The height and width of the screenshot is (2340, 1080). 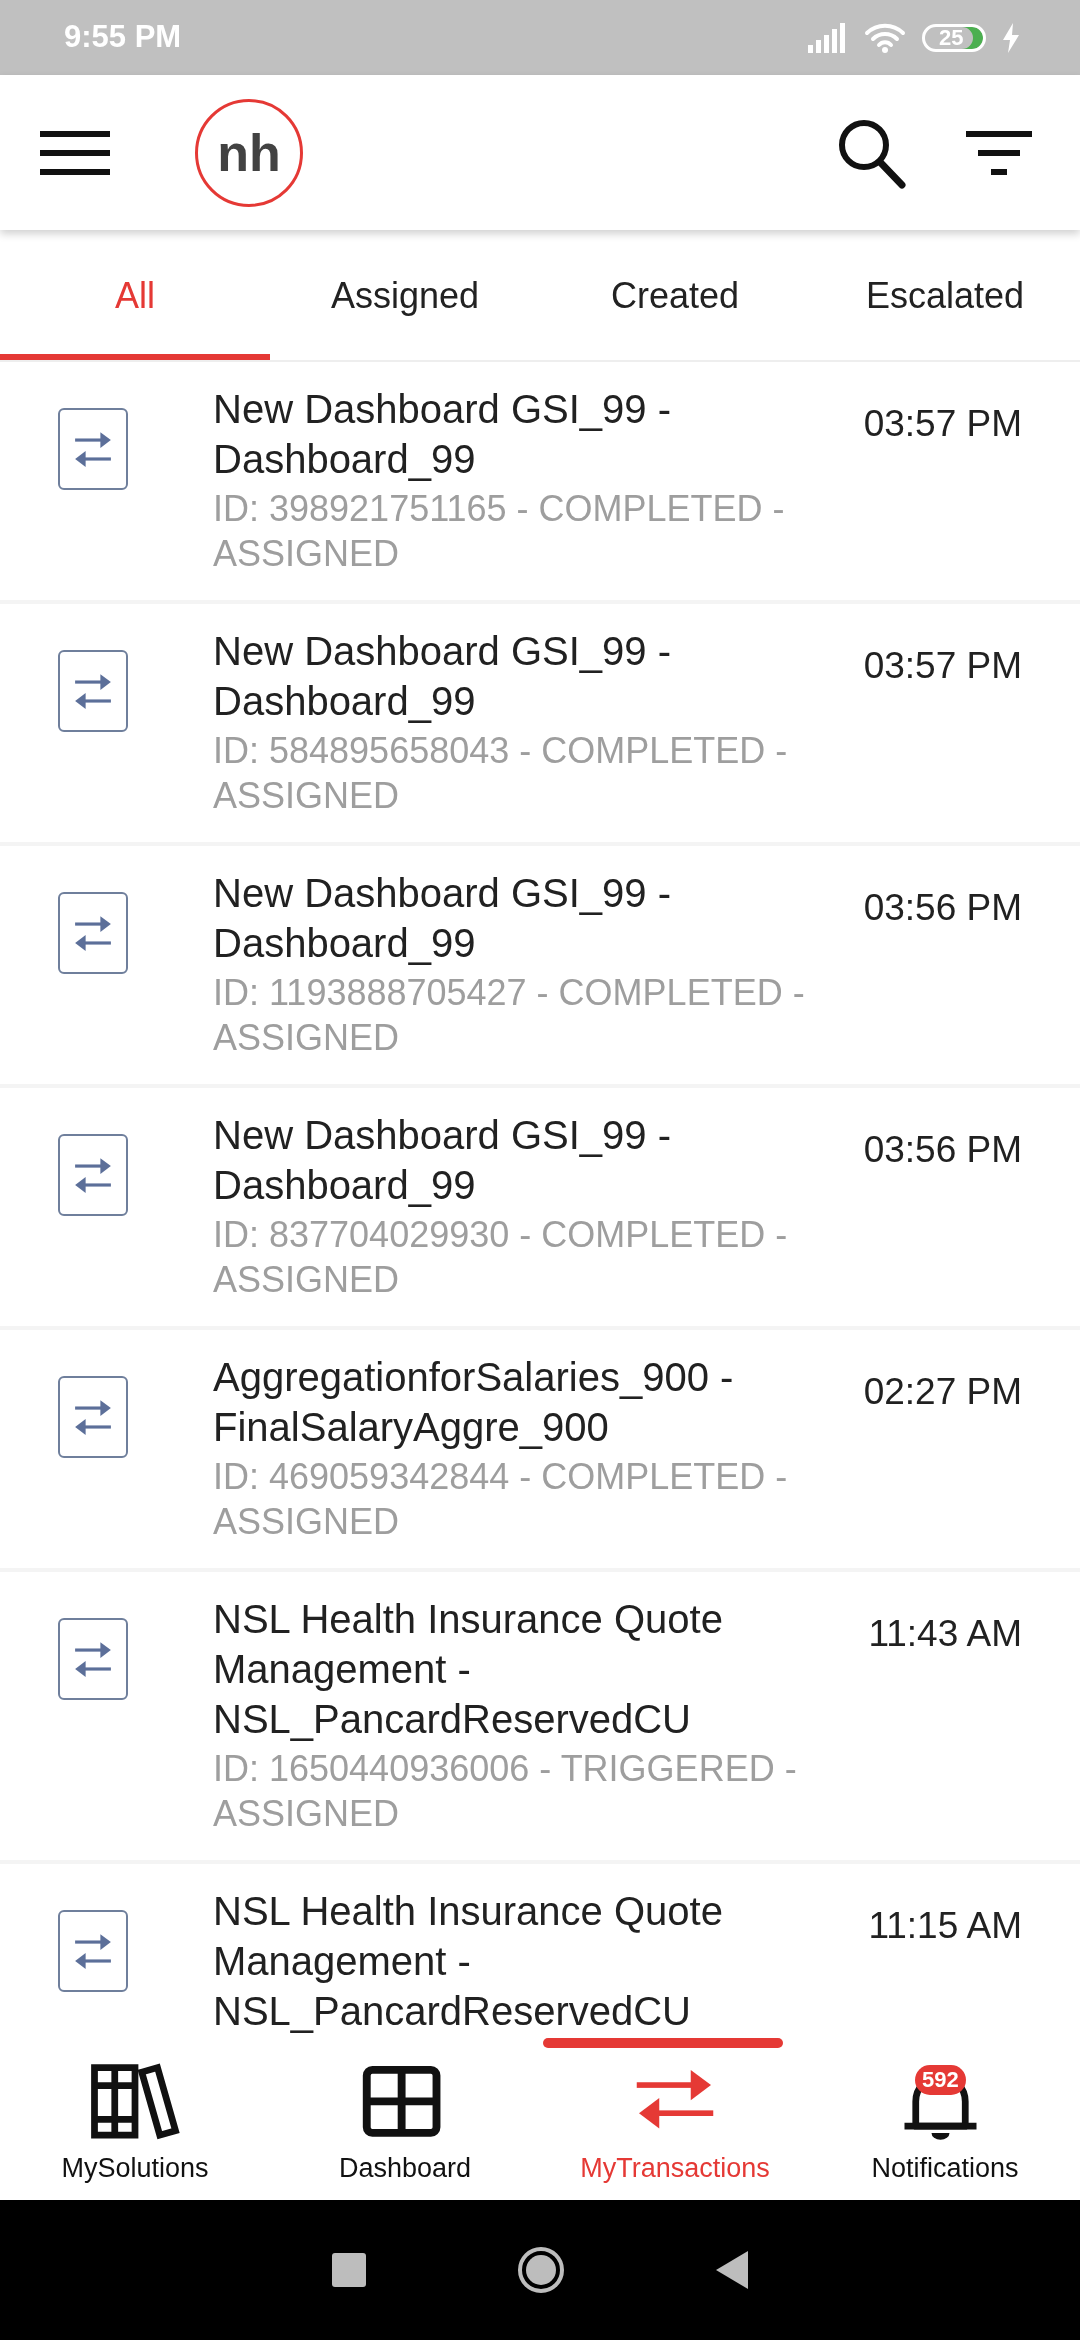 I want to click on books-icon, so click(x=135, y=2102).